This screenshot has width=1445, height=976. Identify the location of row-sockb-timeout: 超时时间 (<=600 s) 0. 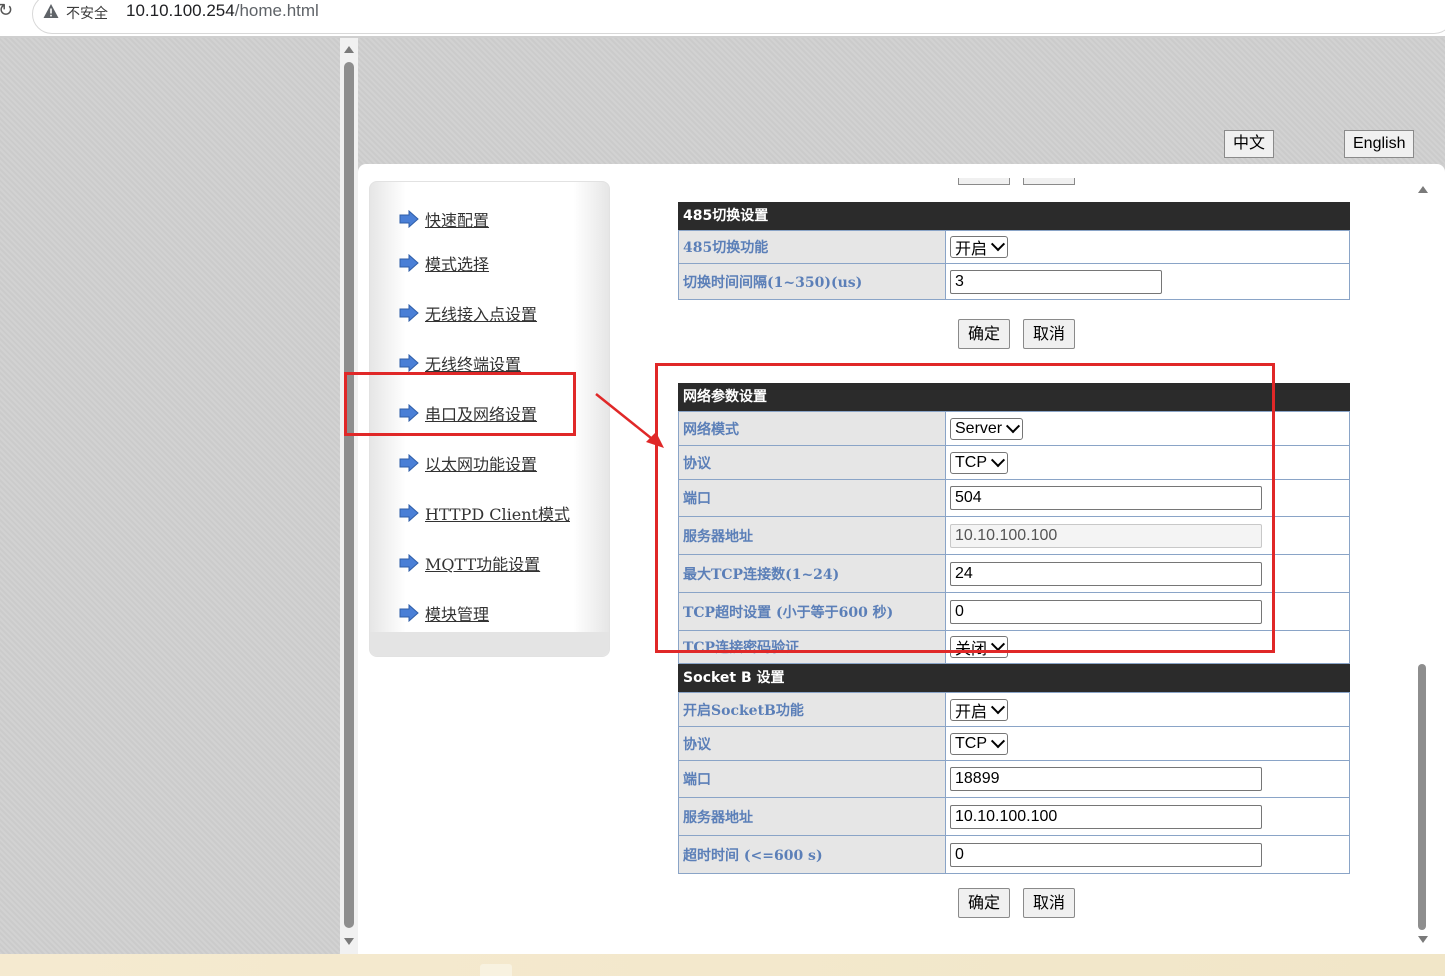
(1014, 855).